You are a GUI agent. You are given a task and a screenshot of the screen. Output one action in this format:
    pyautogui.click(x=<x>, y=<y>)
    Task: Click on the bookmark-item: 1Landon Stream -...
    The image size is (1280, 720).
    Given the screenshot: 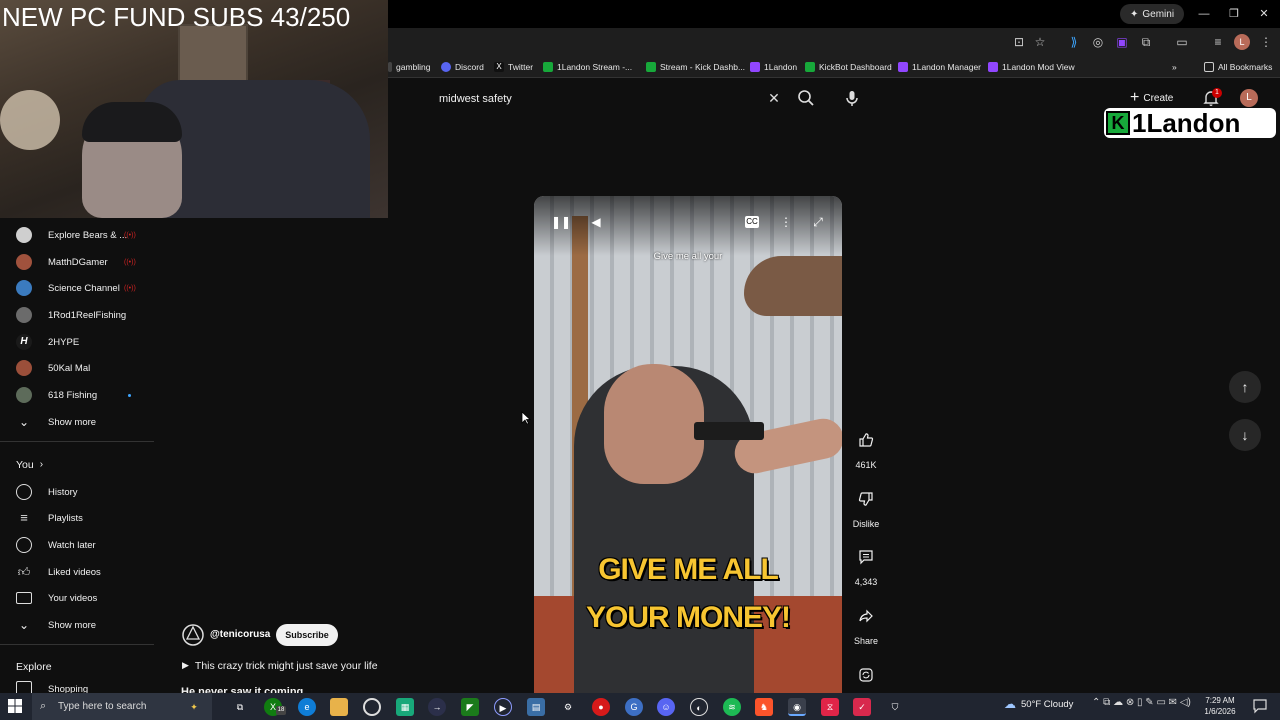 What is the action you would take?
    pyautogui.click(x=587, y=67)
    